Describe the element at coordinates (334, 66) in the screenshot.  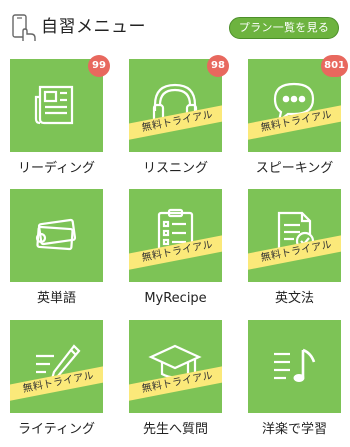
I see `badge: 801` at that location.